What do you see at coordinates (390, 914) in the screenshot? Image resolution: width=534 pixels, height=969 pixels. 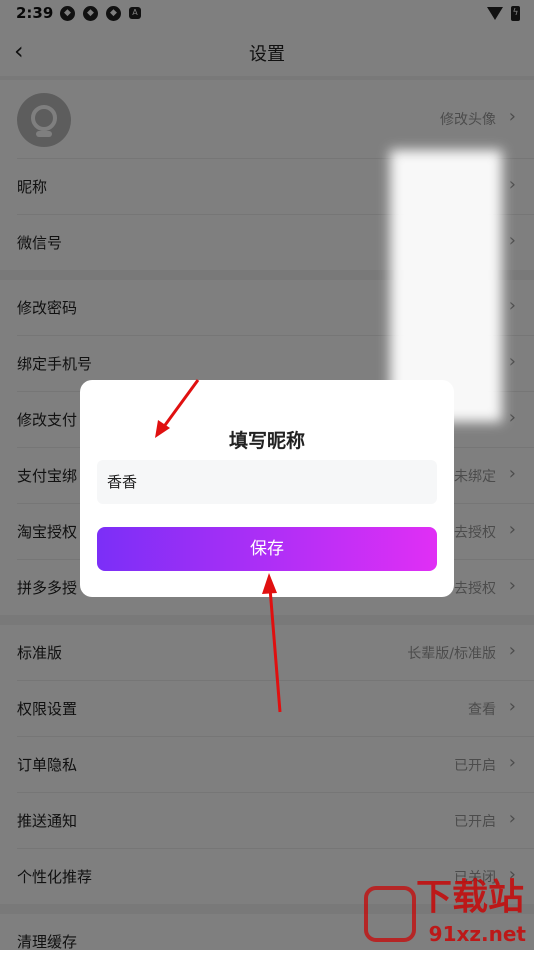 I see `watermark-logo` at bounding box center [390, 914].